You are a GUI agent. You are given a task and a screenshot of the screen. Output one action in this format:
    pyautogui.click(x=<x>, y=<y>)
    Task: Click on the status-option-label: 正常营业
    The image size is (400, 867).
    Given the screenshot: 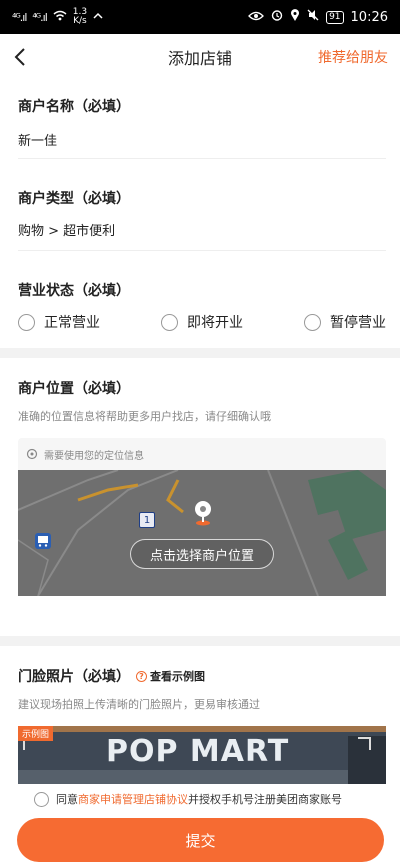 What is the action you would take?
    pyautogui.click(x=72, y=323)
    